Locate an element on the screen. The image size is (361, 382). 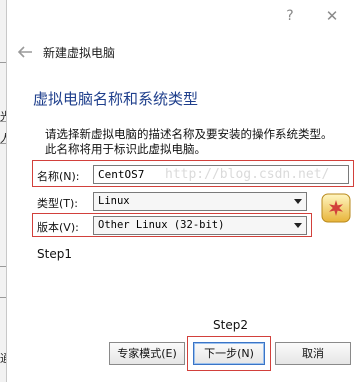
type-label: 类型(T): is located at coordinates (58, 203).